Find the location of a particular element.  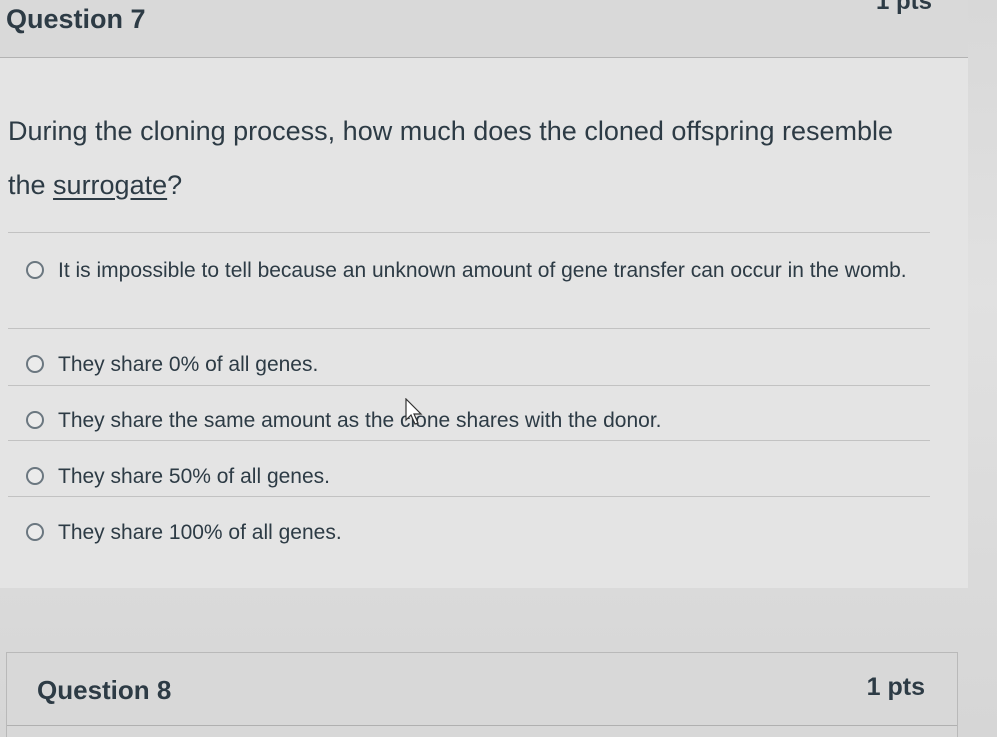

prompt-divider is located at coordinates (469, 232).